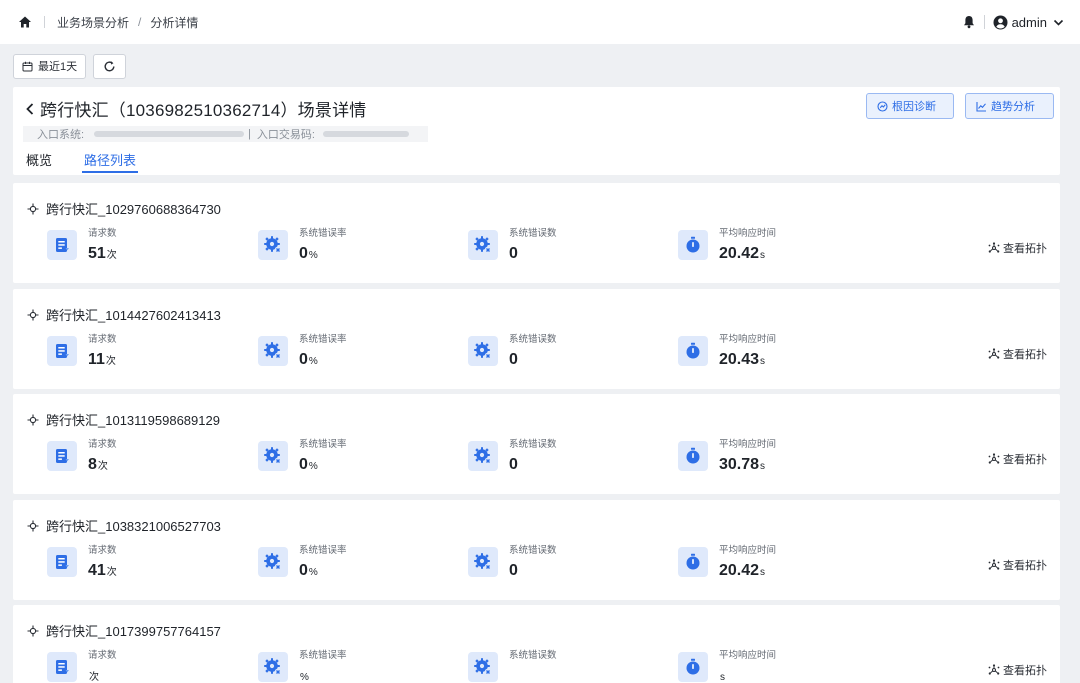 This screenshot has width=1080, height=683. I want to click on requests-value: 8次, so click(102, 466).